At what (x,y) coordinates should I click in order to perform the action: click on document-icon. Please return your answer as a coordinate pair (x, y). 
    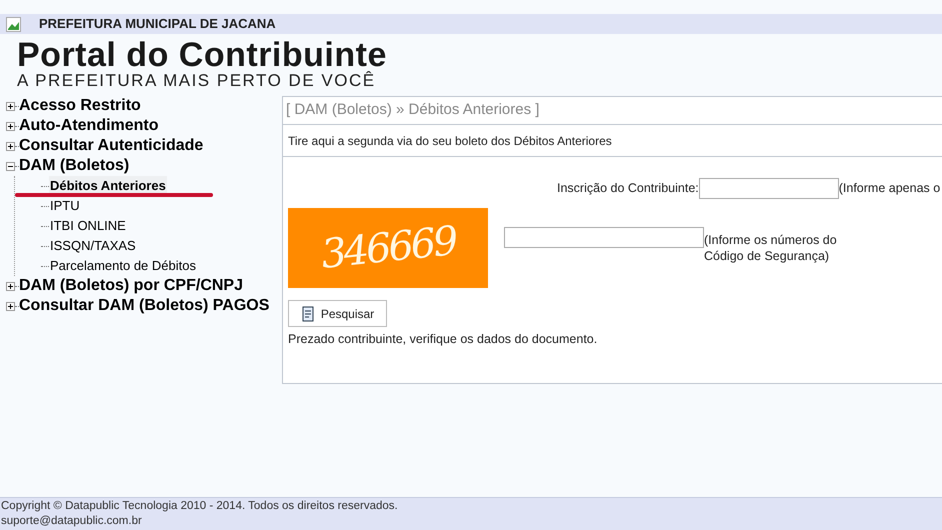
    Looking at the image, I should click on (307, 314).